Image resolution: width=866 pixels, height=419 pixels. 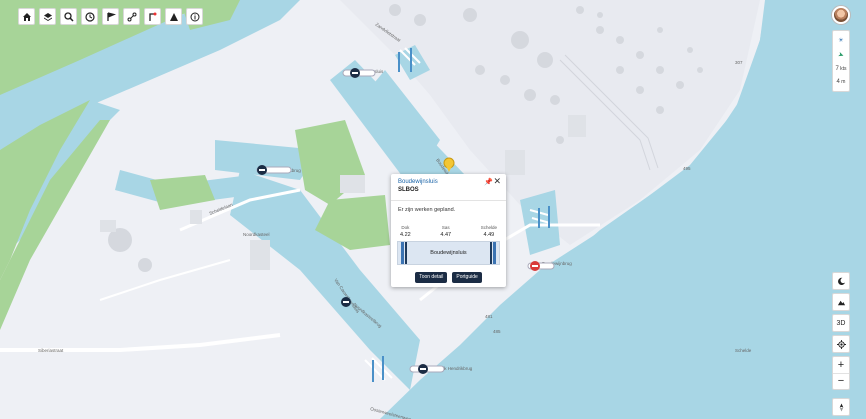 I want to click on water-levels: Dok 4.22 Sas 4.47 Schelde 4.49, so click(x=448, y=231).